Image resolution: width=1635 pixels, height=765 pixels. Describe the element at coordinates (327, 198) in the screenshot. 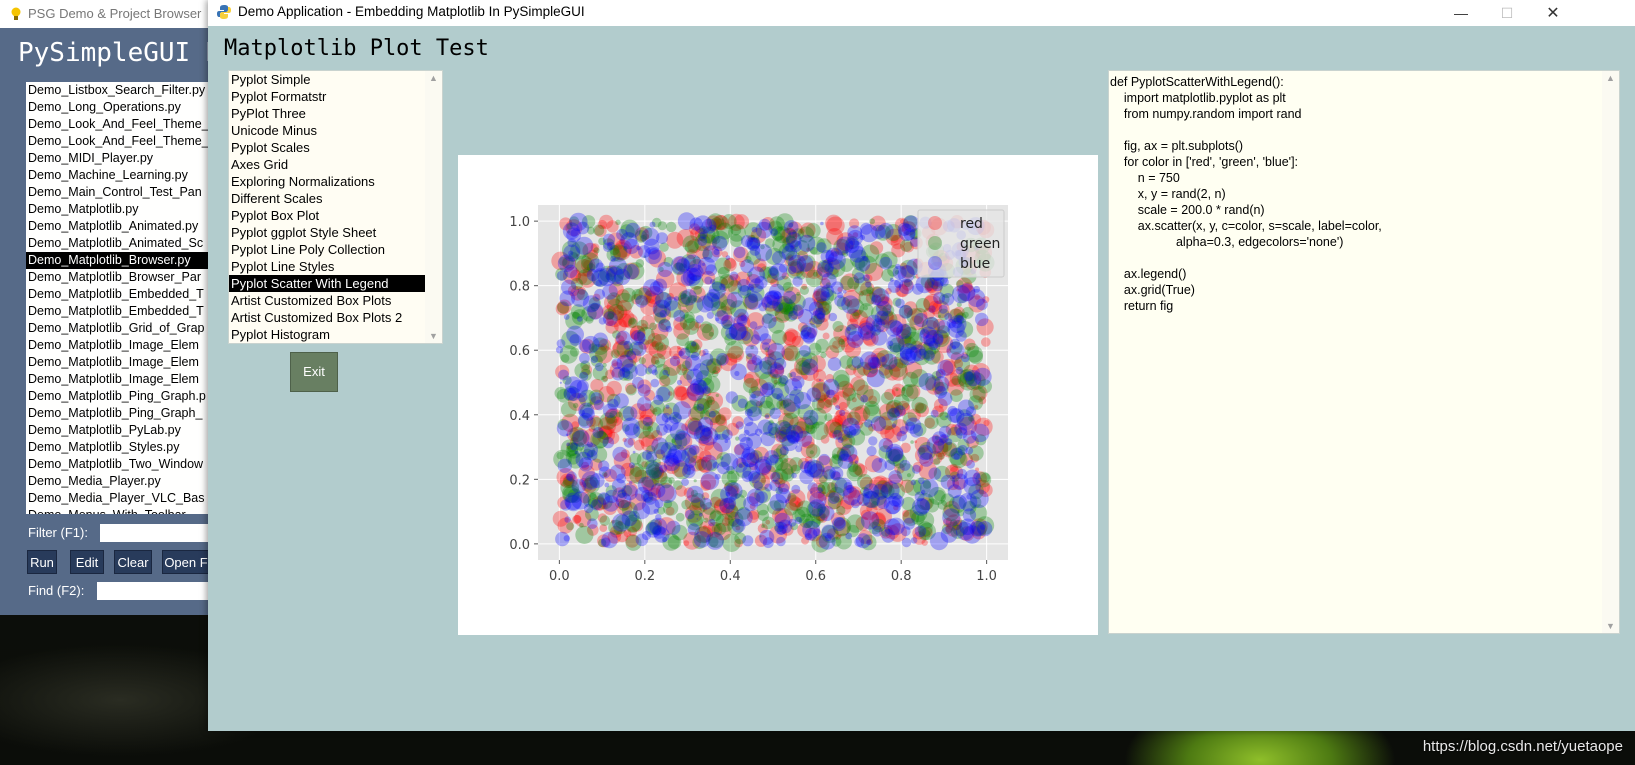

I see `plot-list-item: Different Scales` at that location.